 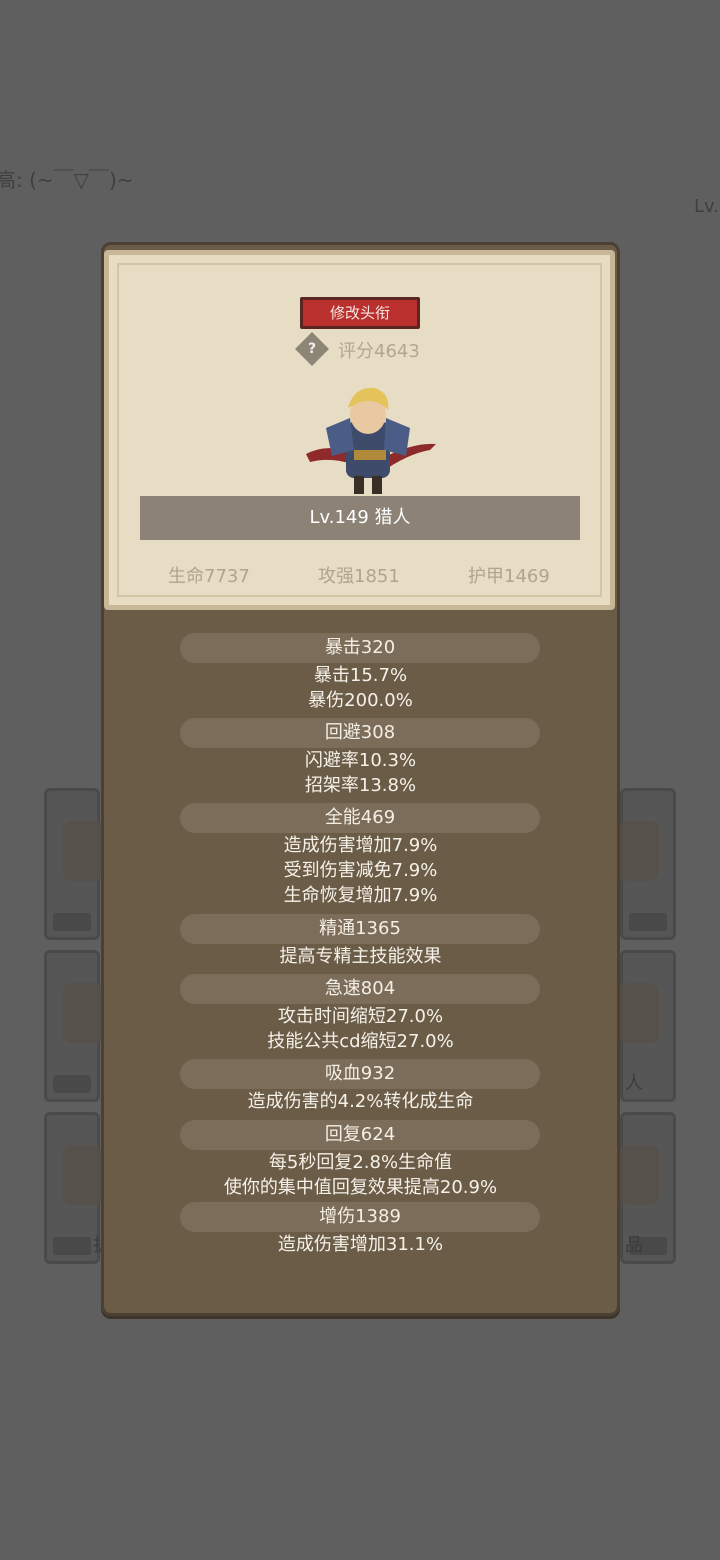 I want to click on stat-armor: 护甲1469, so click(x=509, y=576).